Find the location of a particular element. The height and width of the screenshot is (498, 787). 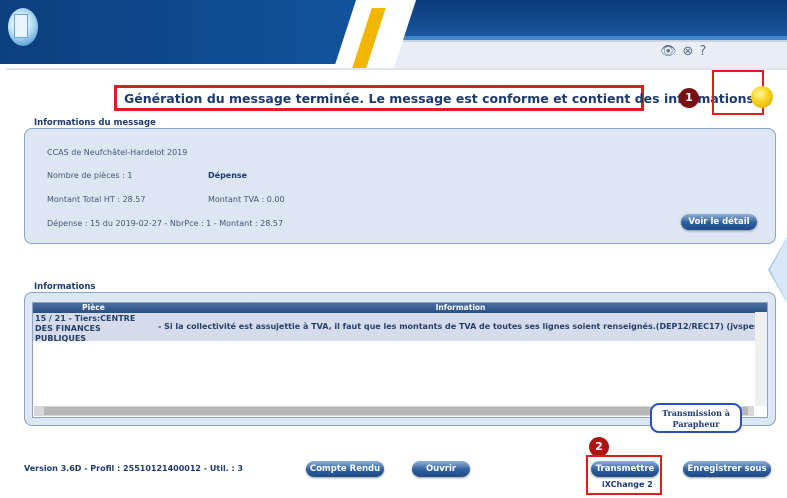

status-light-icon is located at coordinates (762, 97).